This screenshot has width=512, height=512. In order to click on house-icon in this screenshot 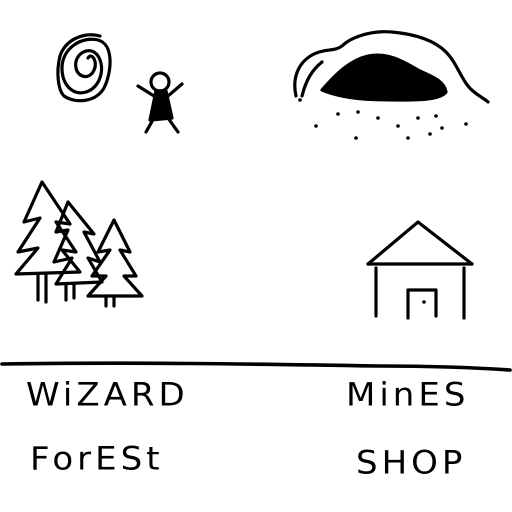, I will do `click(420, 270)`.